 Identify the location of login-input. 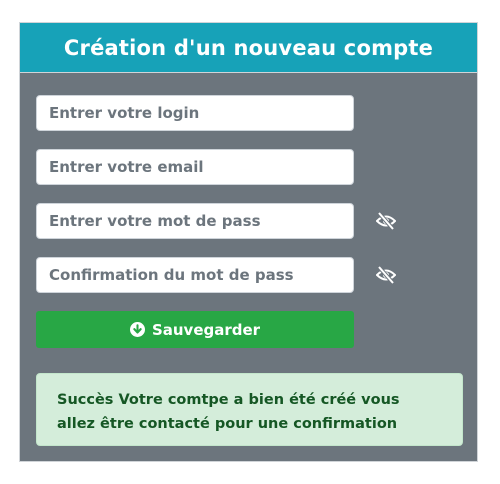
(195, 113).